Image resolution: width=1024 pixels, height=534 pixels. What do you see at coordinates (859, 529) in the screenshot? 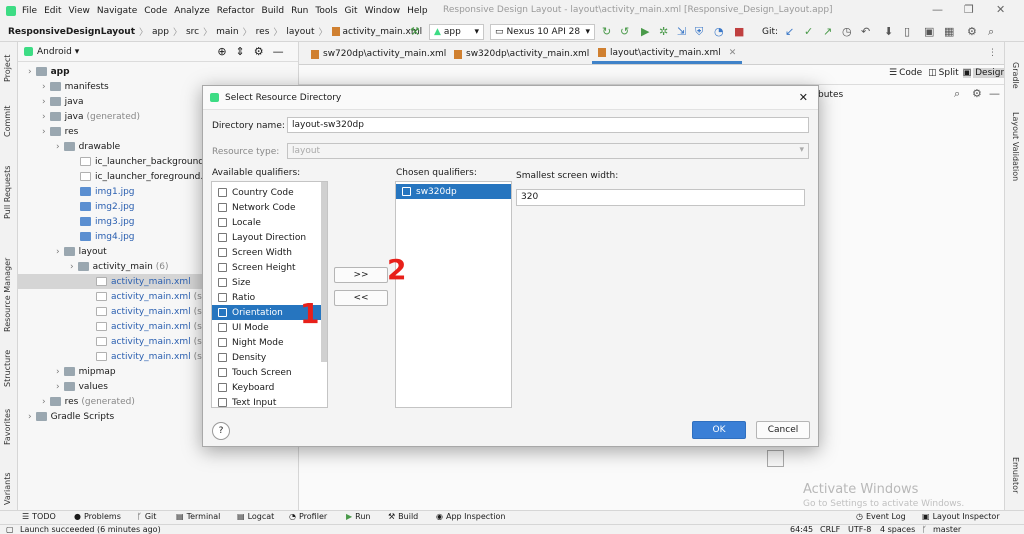
I see `file-encoding: UTF-8` at bounding box center [859, 529].